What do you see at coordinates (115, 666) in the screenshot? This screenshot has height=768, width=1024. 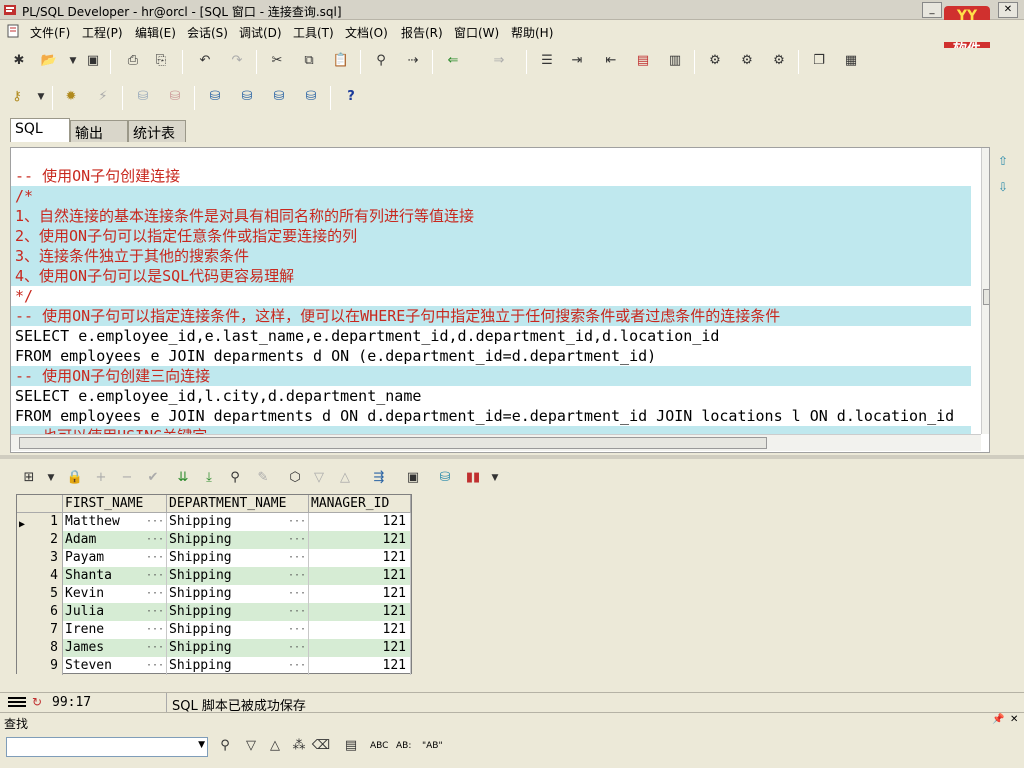 I see `table-cell: Steven ···` at bounding box center [115, 666].